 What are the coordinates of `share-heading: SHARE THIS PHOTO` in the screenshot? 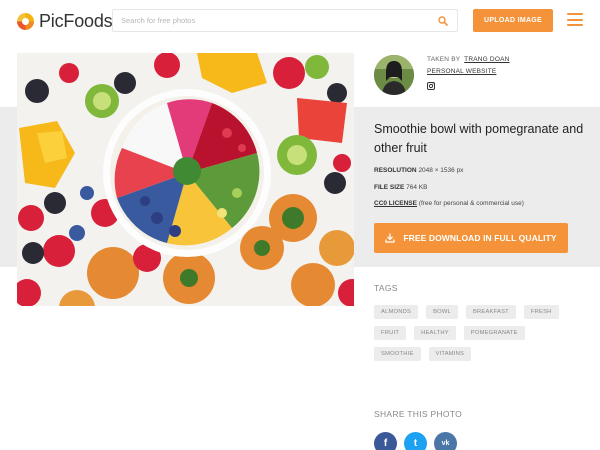 It's located at (418, 414).